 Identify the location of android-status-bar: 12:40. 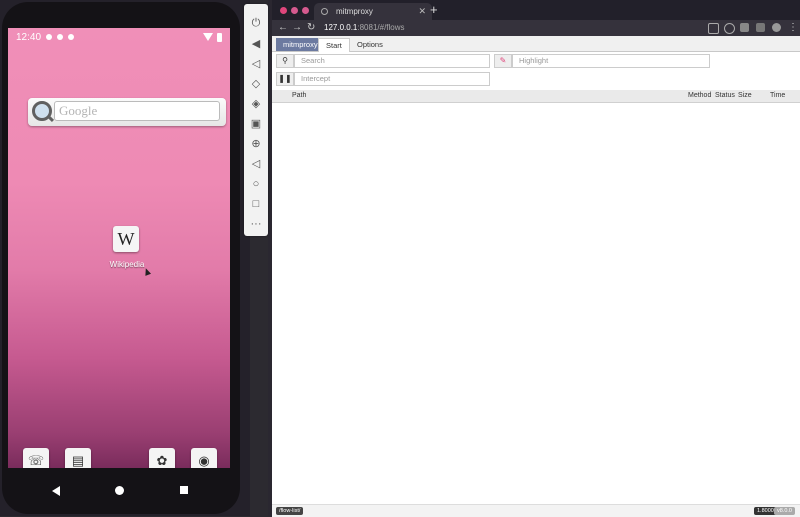
(119, 37).